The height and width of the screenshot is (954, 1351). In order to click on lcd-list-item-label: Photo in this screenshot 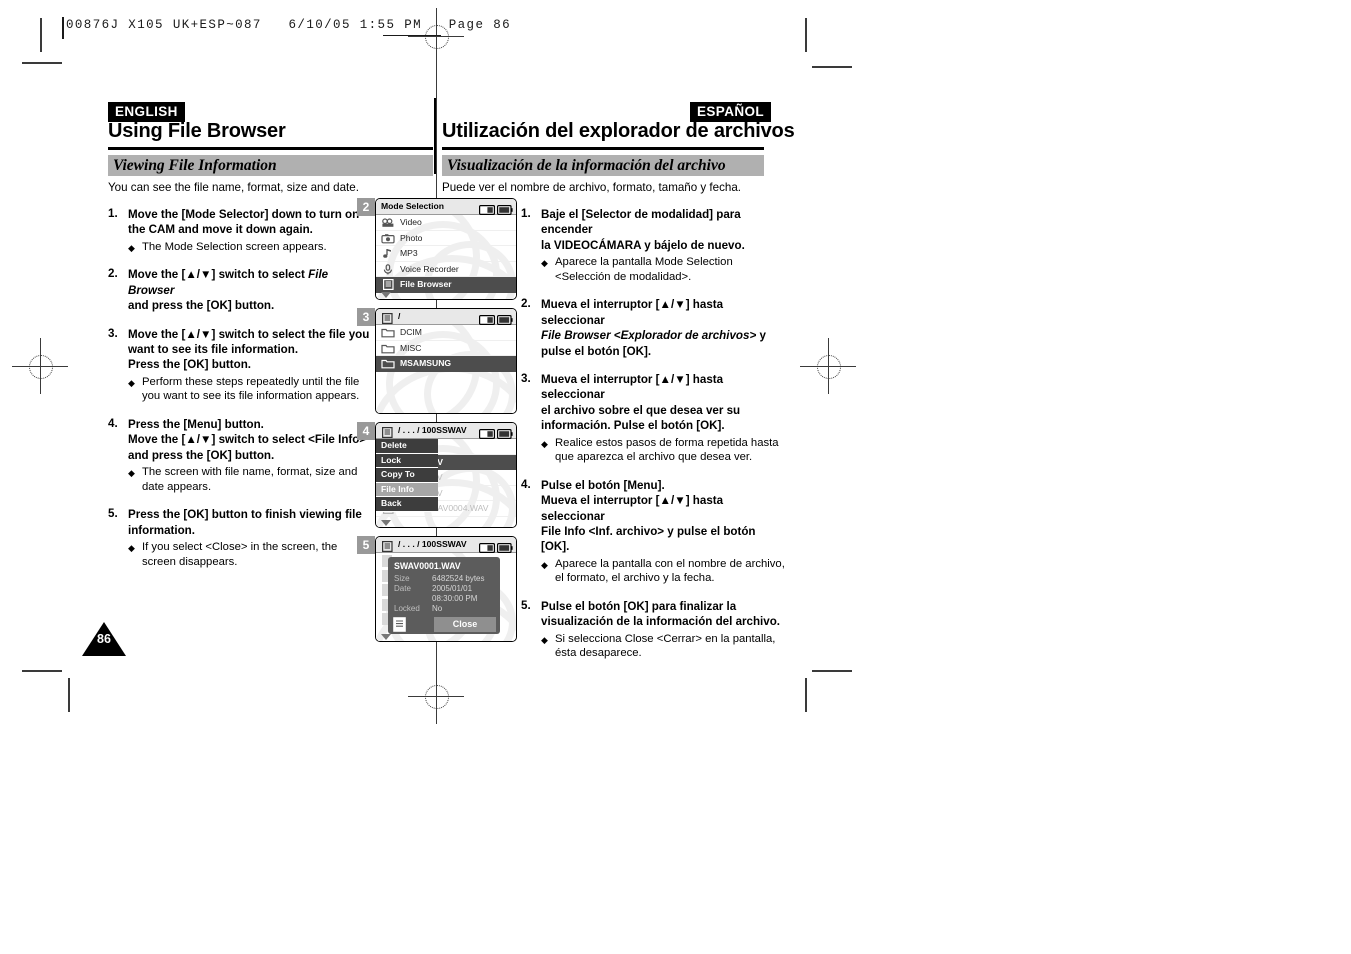, I will do `click(411, 237)`.